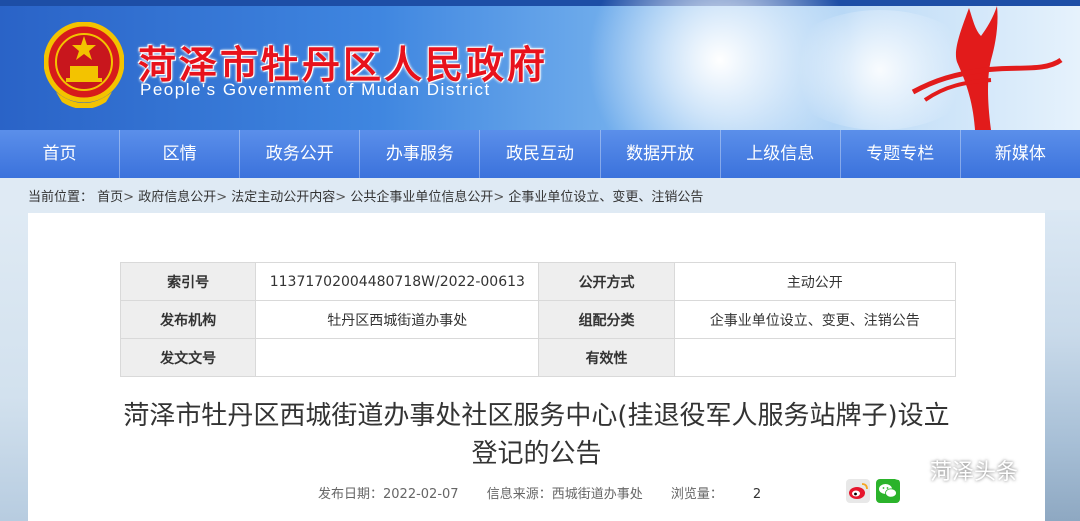 The image size is (1080, 521). Describe the element at coordinates (901, 154) in the screenshot. I see `nav-item-special-topics: 专题专栏` at that location.